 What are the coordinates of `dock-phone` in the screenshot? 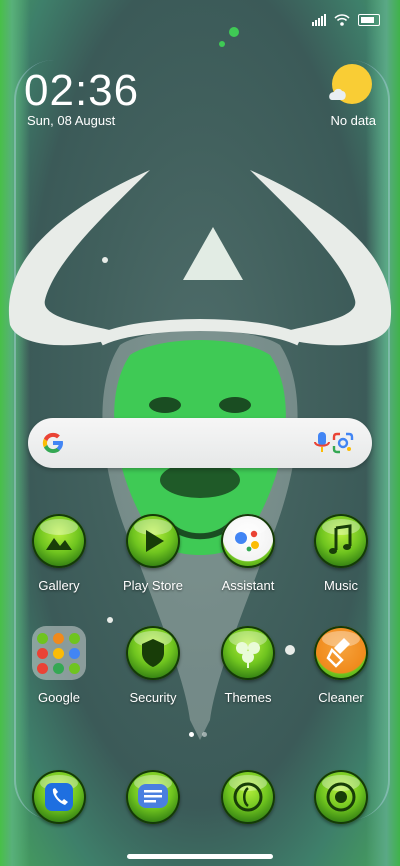 It's located at (59, 797).